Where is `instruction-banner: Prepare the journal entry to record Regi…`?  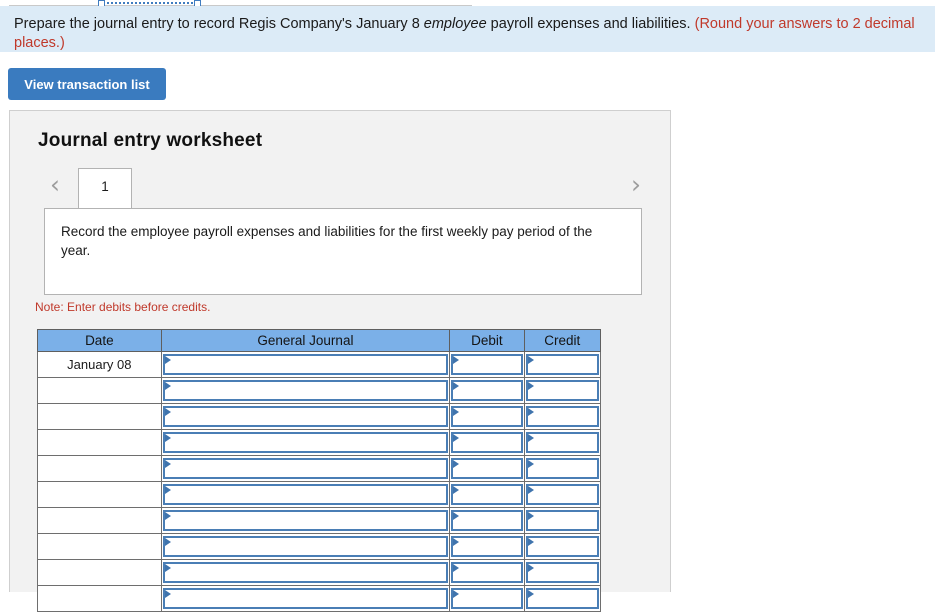
instruction-banner: Prepare the journal entry to record Regi… is located at coordinates (467, 29).